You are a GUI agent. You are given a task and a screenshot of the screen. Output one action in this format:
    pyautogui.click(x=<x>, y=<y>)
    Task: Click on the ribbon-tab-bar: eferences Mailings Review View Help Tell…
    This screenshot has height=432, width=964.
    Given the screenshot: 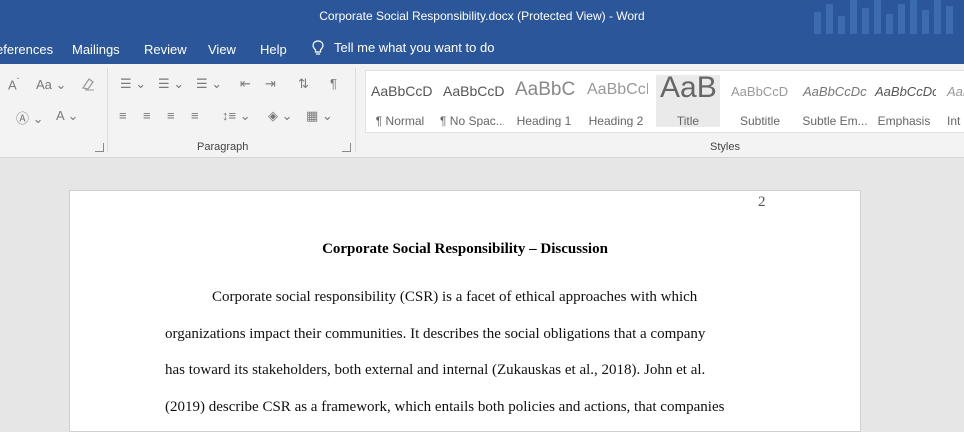 What is the action you would take?
    pyautogui.click(x=482, y=49)
    